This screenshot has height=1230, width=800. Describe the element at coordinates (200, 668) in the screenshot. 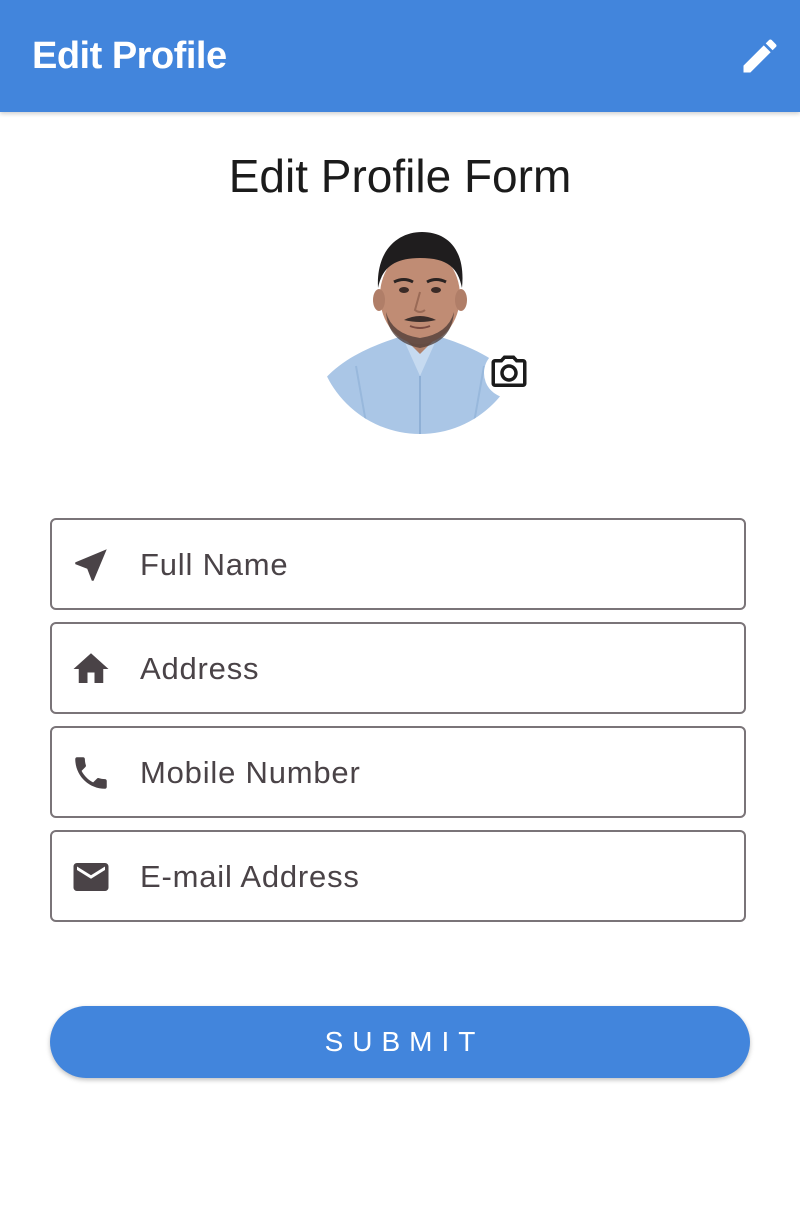

I see `address-label: Address` at that location.